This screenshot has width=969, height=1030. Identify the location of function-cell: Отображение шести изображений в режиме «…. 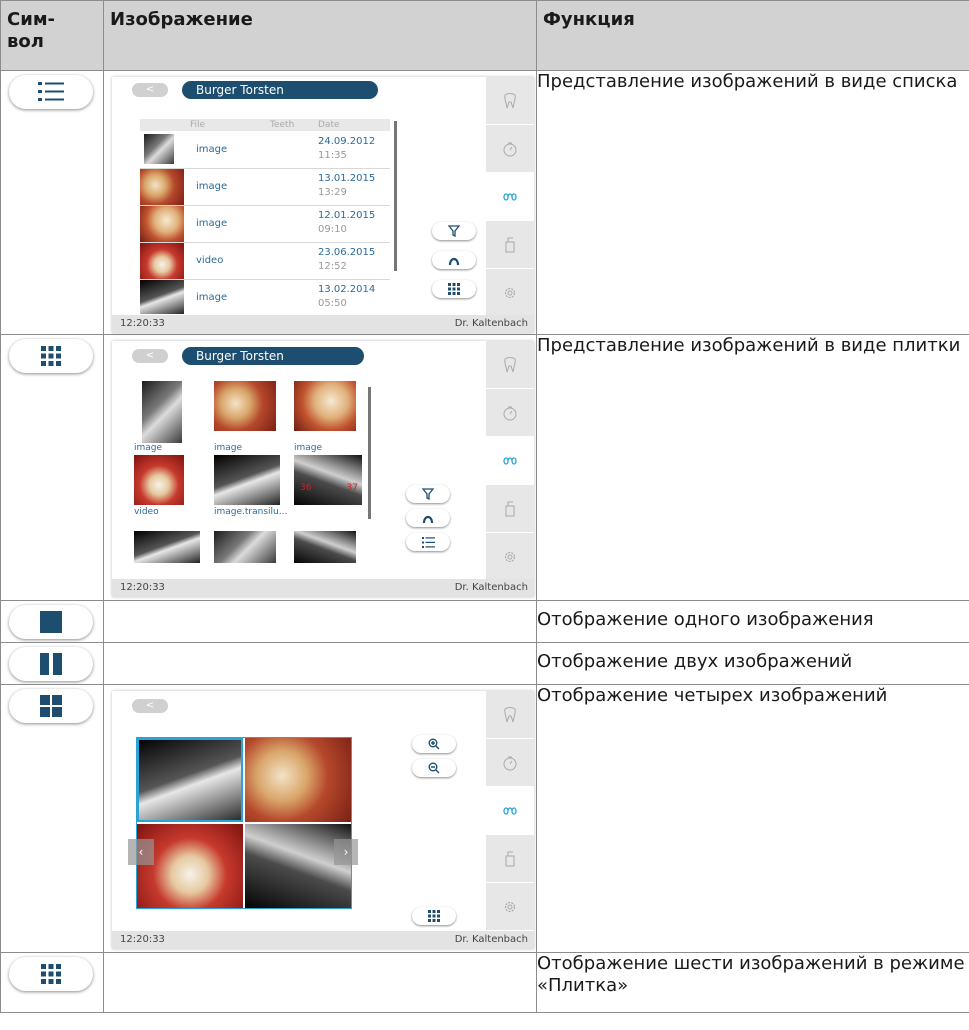
(752, 982).